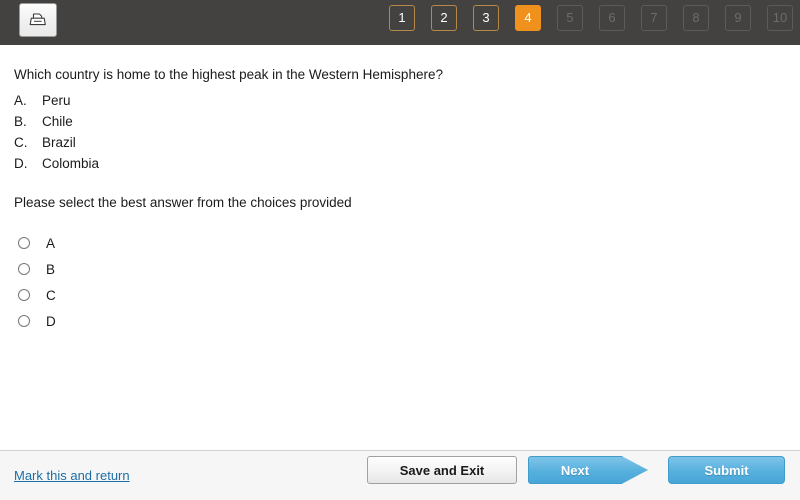  What do you see at coordinates (51, 243) in the screenshot?
I see `answer-choice-label-a: A` at bounding box center [51, 243].